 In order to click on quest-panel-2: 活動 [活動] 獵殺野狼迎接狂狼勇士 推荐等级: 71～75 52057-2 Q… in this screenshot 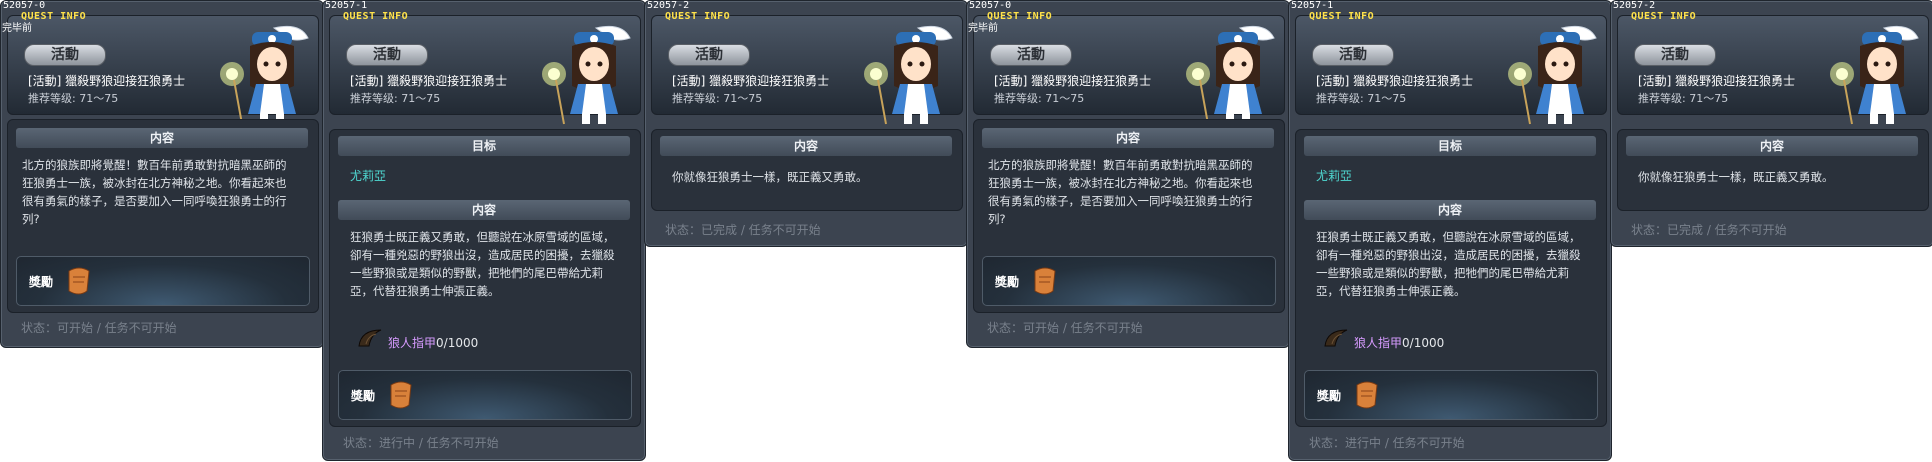, I will do `click(806, 123)`.